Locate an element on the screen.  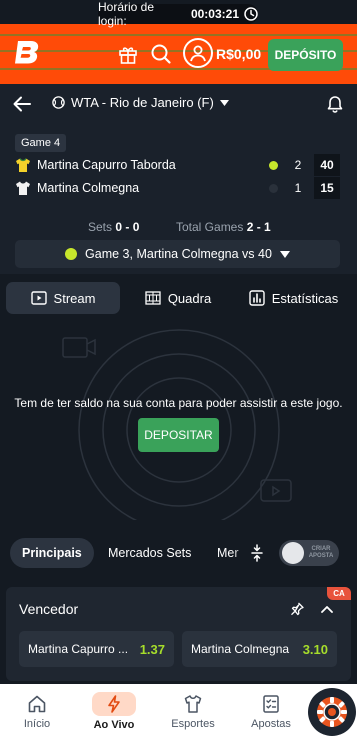
tab-statistics-label: Estatísticas is located at coordinates (305, 298).